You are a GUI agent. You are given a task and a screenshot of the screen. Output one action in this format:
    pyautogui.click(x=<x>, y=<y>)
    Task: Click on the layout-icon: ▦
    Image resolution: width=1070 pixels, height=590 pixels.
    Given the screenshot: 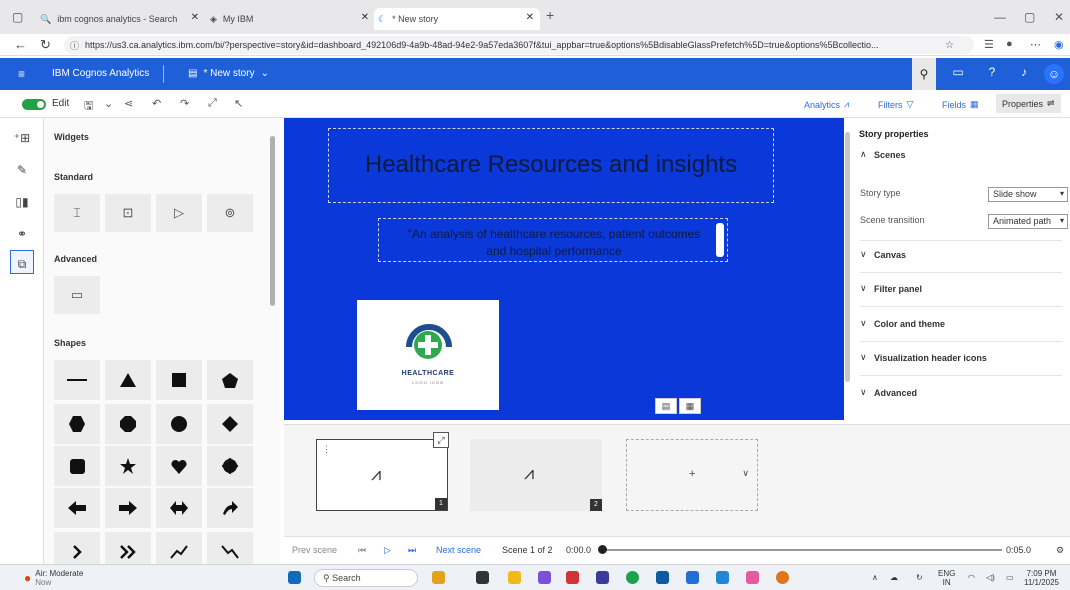 What is the action you would take?
    pyautogui.click(x=690, y=406)
    